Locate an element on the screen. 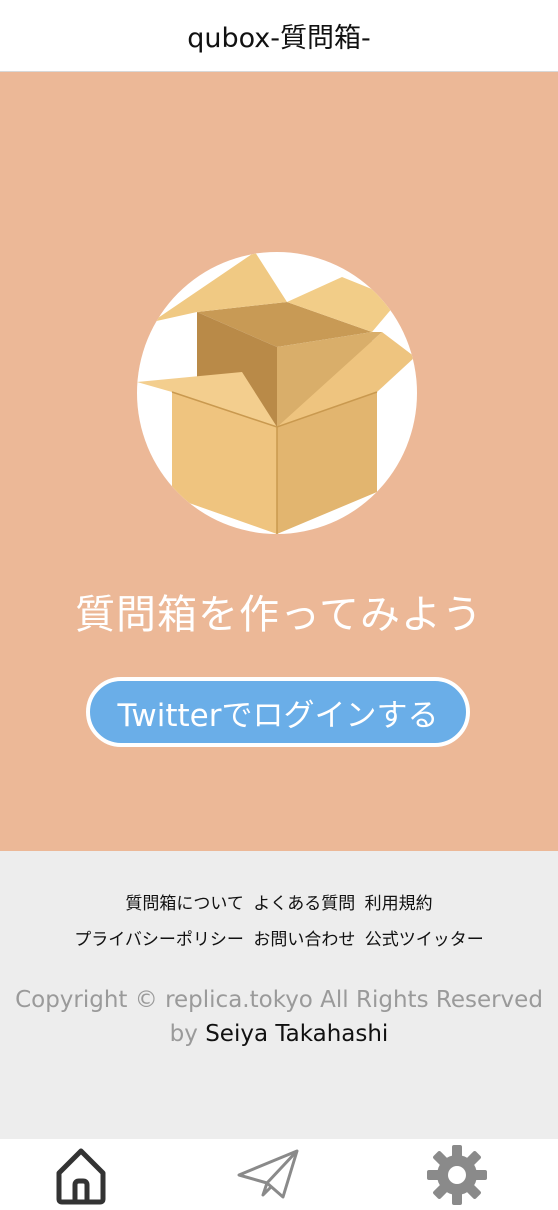 Image resolution: width=558 pixels, height=1210 pixels. link-official-twitter: 公式ツイッター is located at coordinates (424, 940).